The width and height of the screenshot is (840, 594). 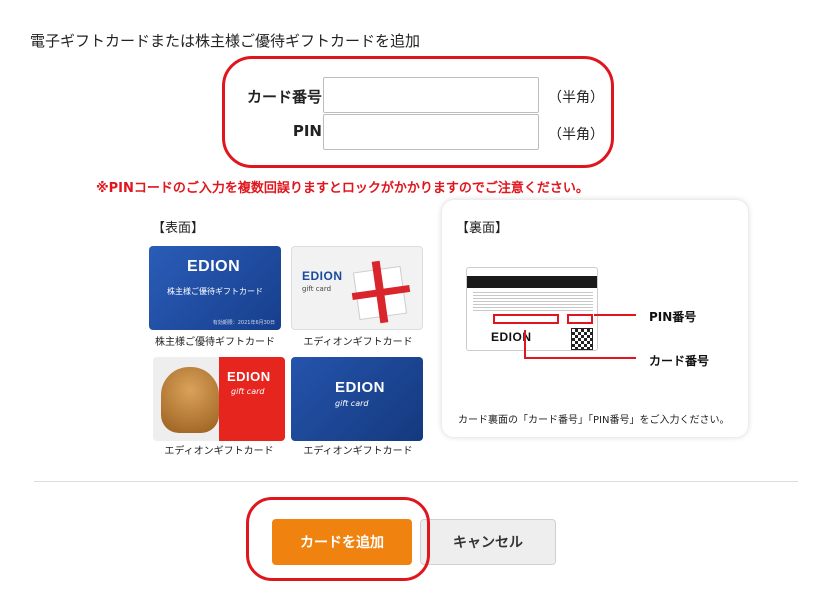 What do you see at coordinates (342, 542) in the screenshot?
I see `add-card-button: カードを追加` at bounding box center [342, 542].